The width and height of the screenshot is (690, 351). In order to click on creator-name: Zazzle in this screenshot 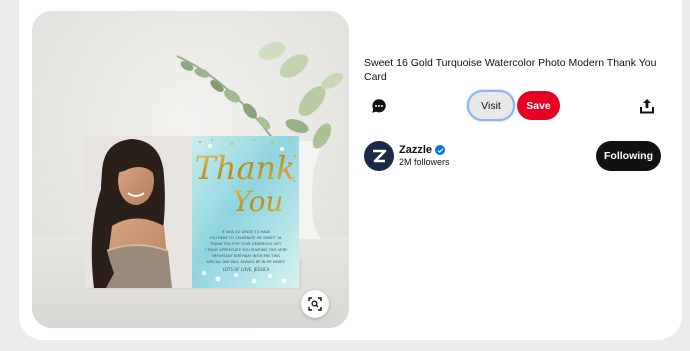, I will do `click(422, 150)`.